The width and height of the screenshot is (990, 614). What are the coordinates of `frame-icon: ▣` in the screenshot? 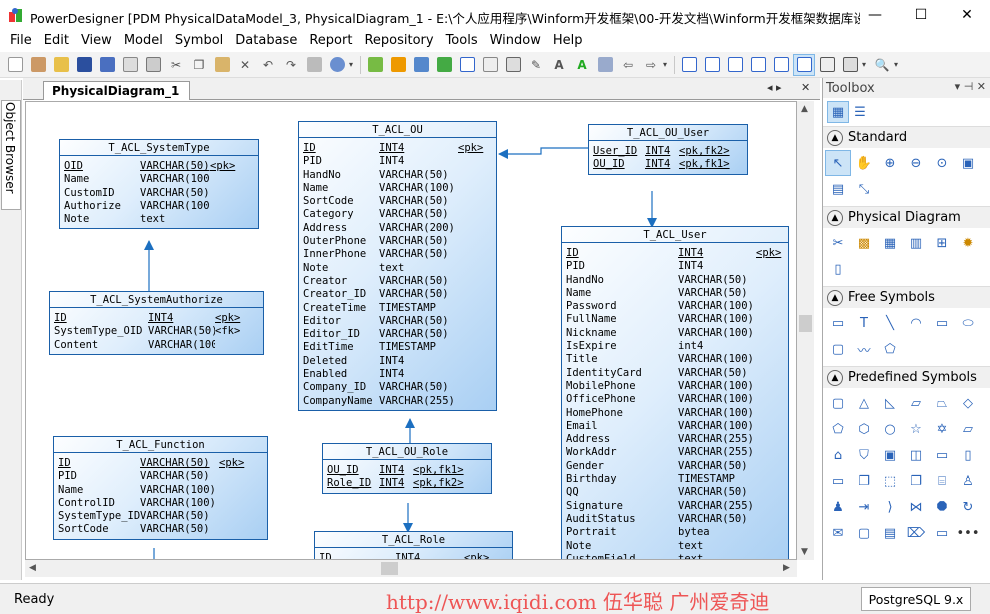 It's located at (890, 455).